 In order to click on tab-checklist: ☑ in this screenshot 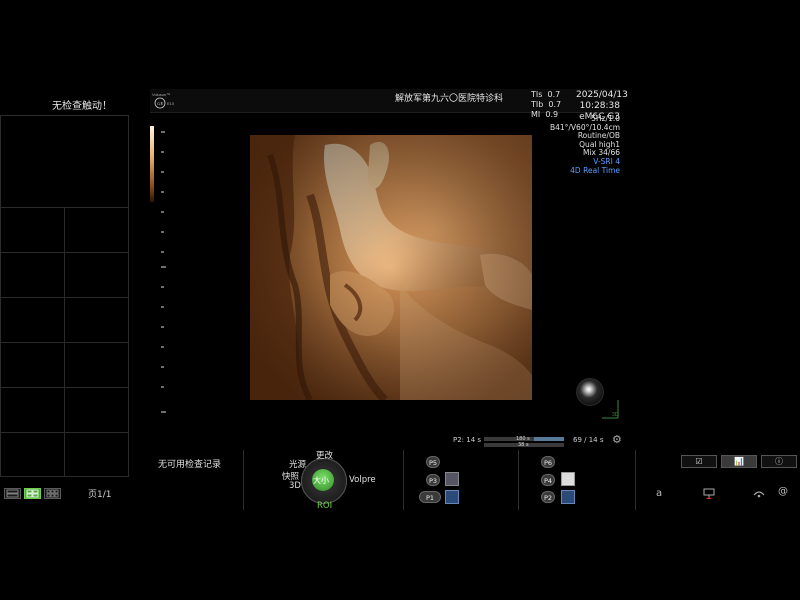, I will do `click(699, 461)`.